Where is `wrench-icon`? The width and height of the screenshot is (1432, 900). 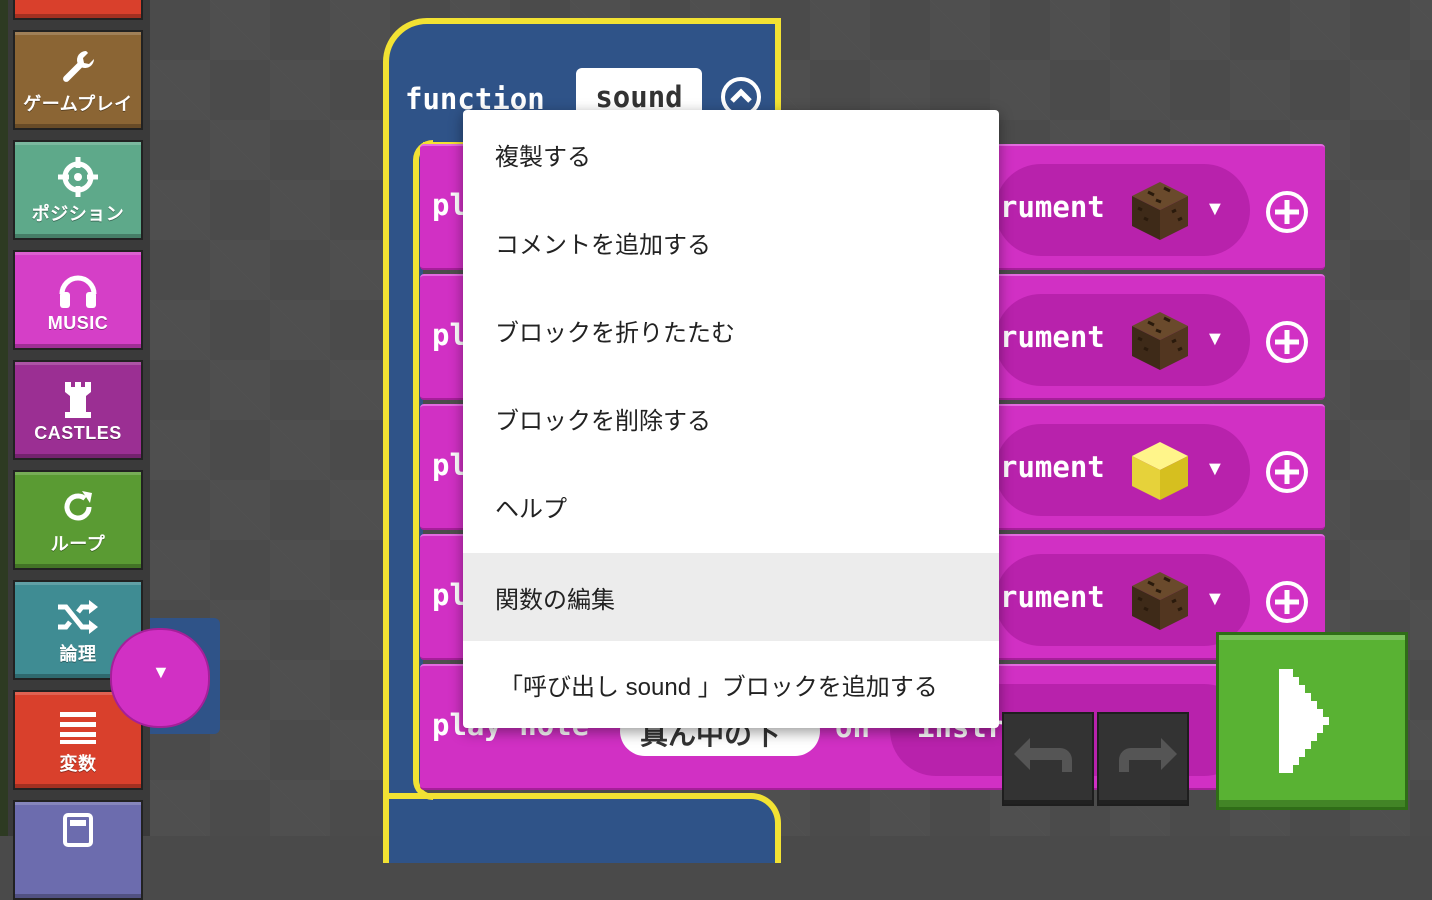
wrench-icon is located at coordinates (78, 67).